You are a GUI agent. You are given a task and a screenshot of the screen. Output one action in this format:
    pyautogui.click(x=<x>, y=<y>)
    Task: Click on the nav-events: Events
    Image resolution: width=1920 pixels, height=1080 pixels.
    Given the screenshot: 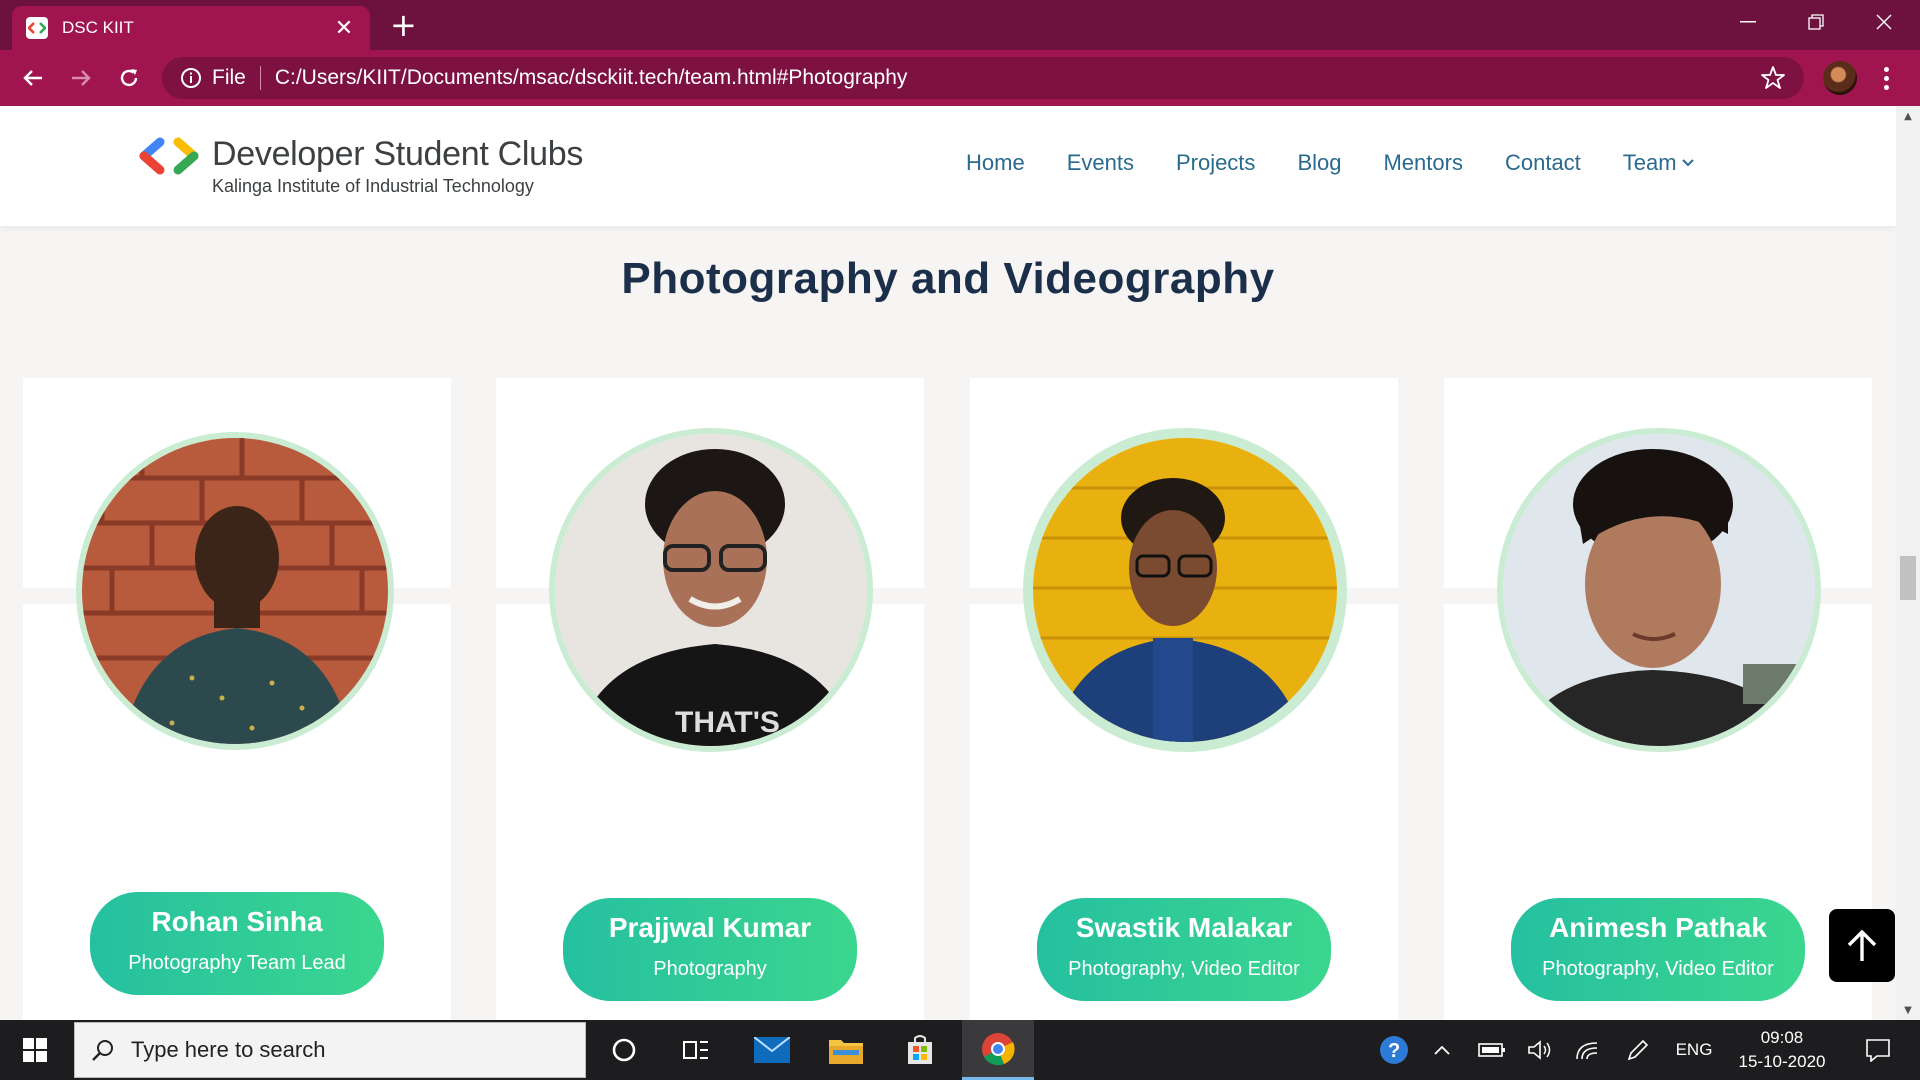 What is the action you would take?
    pyautogui.click(x=1100, y=163)
    